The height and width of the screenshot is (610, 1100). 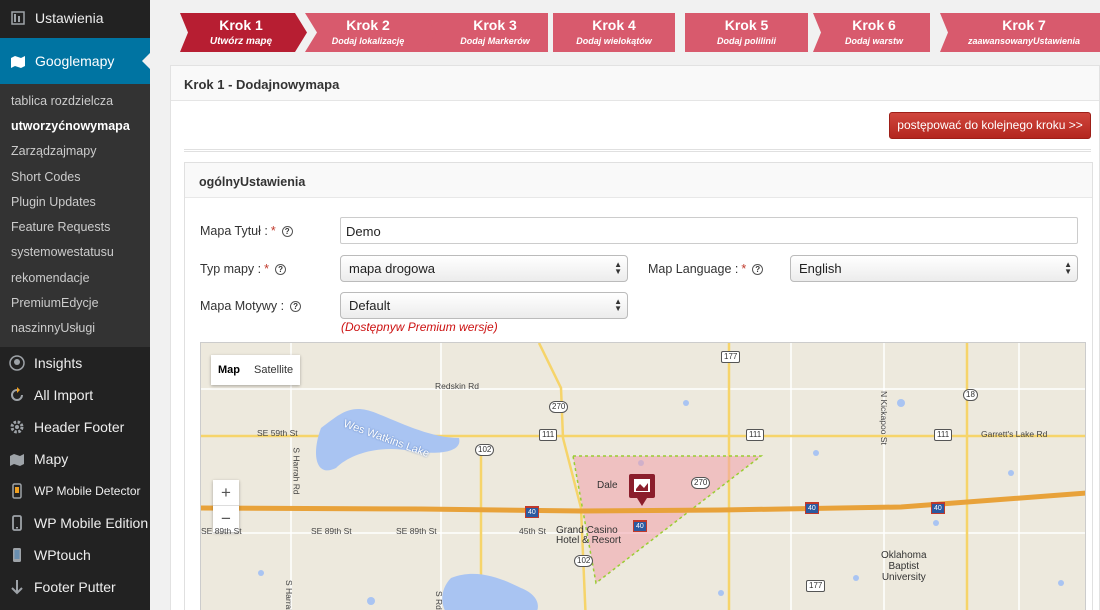 I want to click on sidebar-item-wptouch: WPtouch, so click(x=75, y=555).